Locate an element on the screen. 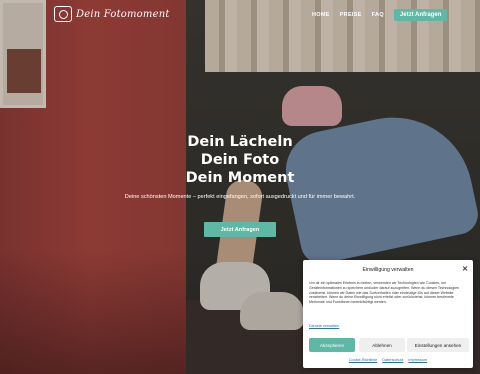 The height and width of the screenshot is (374, 480). imprint-link: Impressum is located at coordinates (417, 360).